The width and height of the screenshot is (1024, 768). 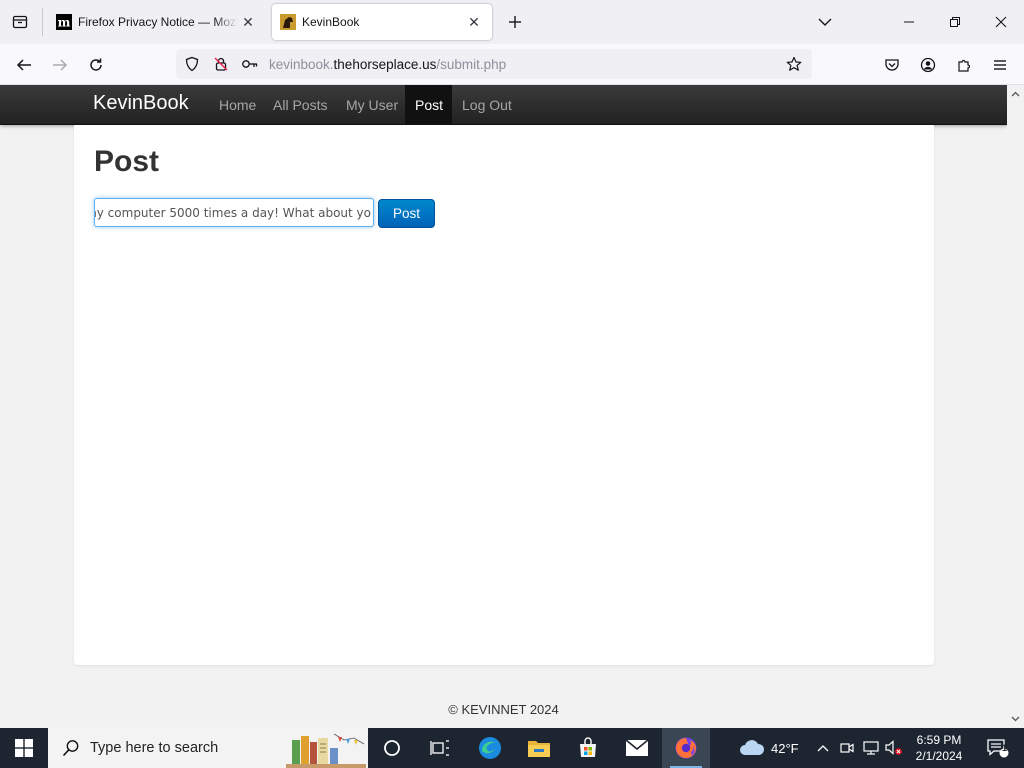 What do you see at coordinates (406, 213) in the screenshot?
I see `post-submit-button: Post` at bounding box center [406, 213].